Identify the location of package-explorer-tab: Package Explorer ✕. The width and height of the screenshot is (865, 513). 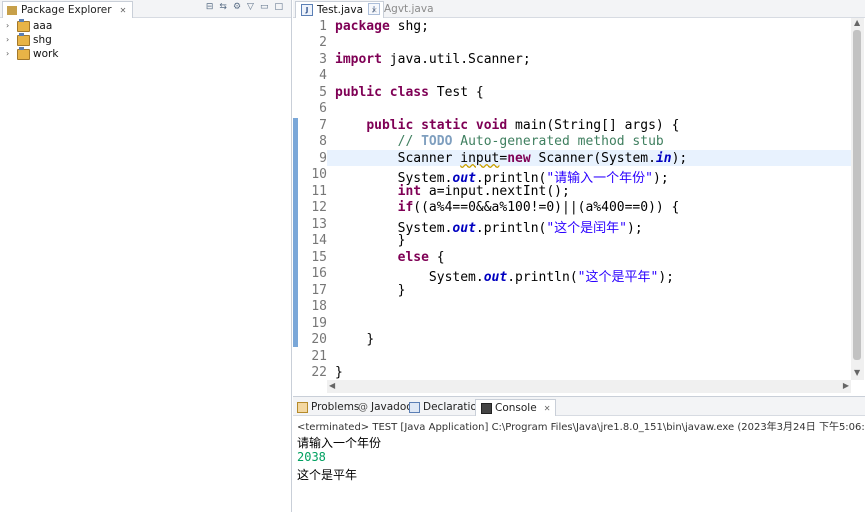
(68, 9).